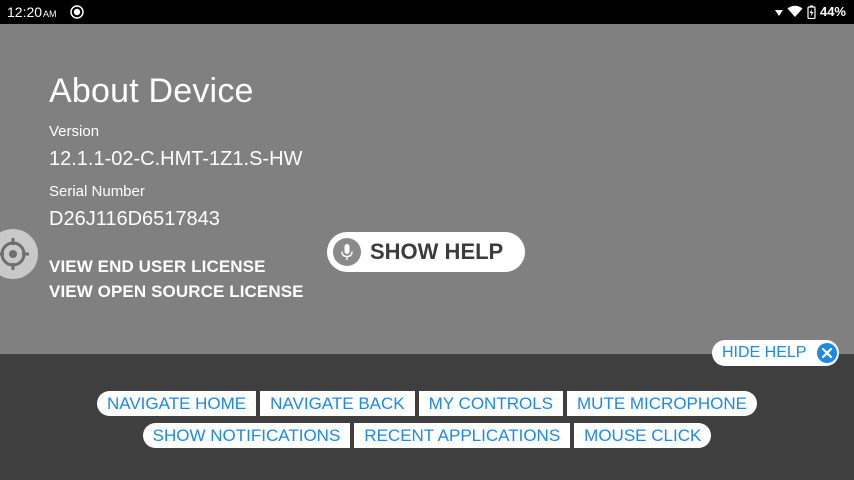 The width and height of the screenshot is (854, 480). What do you see at coordinates (246, 435) in the screenshot?
I see `show-notifications-command: SHOW NOTIFICATIONS` at bounding box center [246, 435].